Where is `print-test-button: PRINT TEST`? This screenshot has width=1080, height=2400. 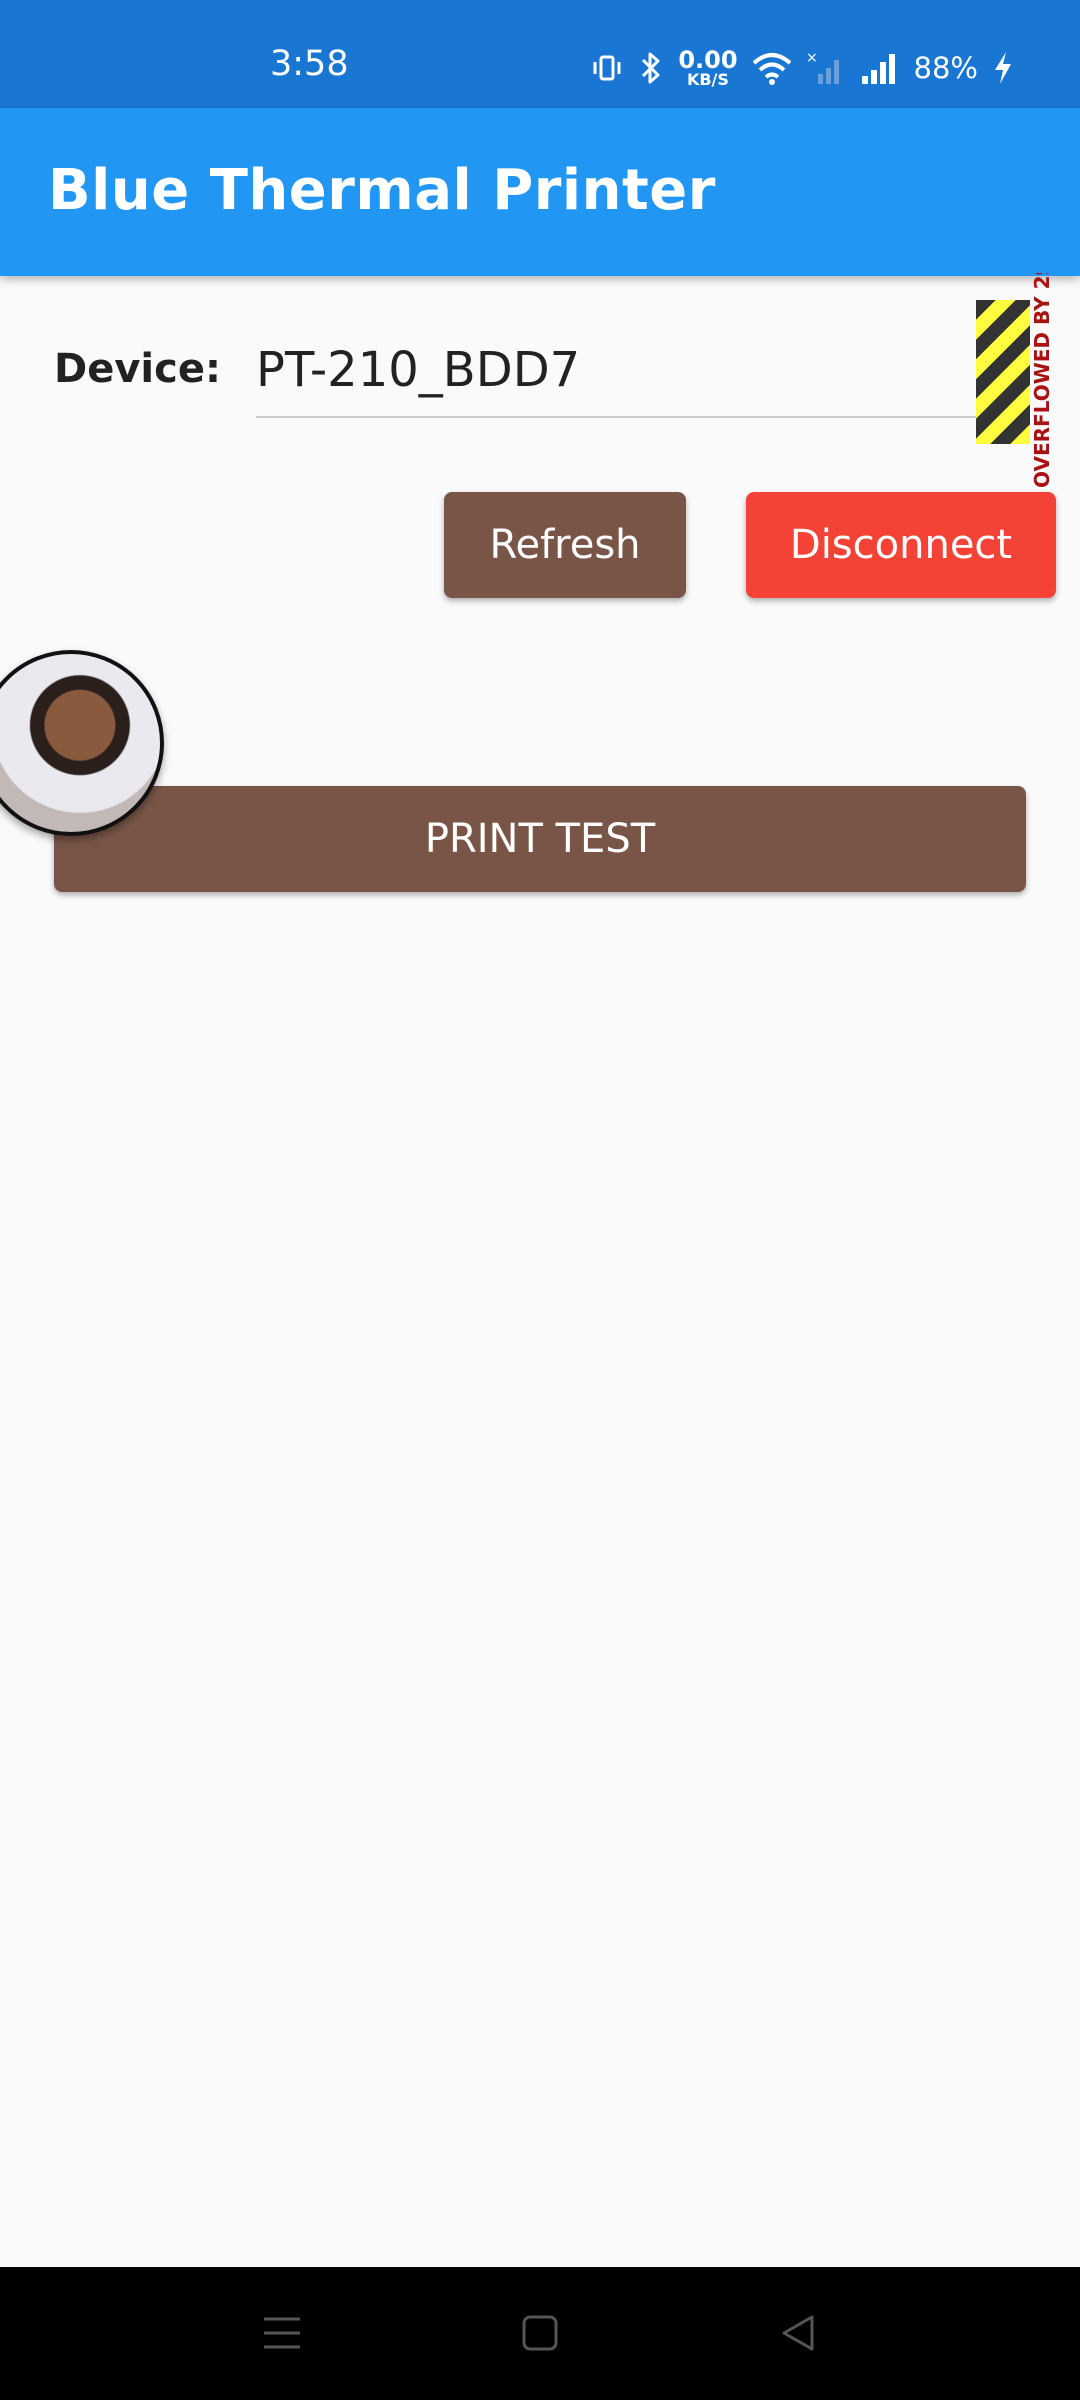 print-test-button: PRINT TEST is located at coordinates (540, 839).